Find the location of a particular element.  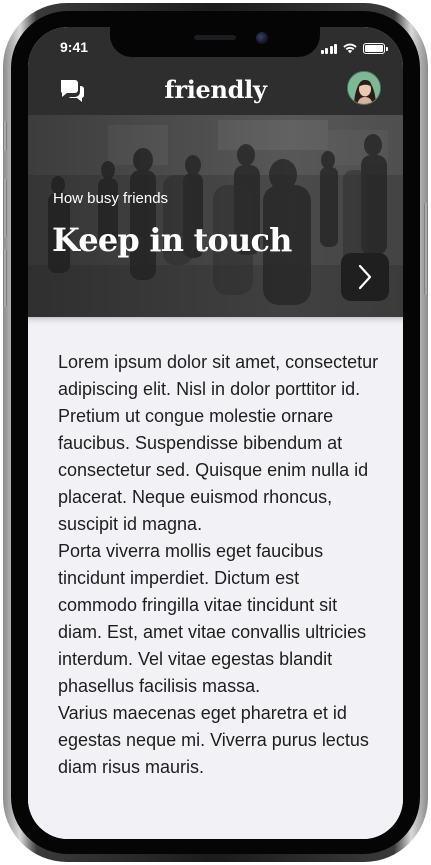

status-icons is located at coordinates (354, 48).